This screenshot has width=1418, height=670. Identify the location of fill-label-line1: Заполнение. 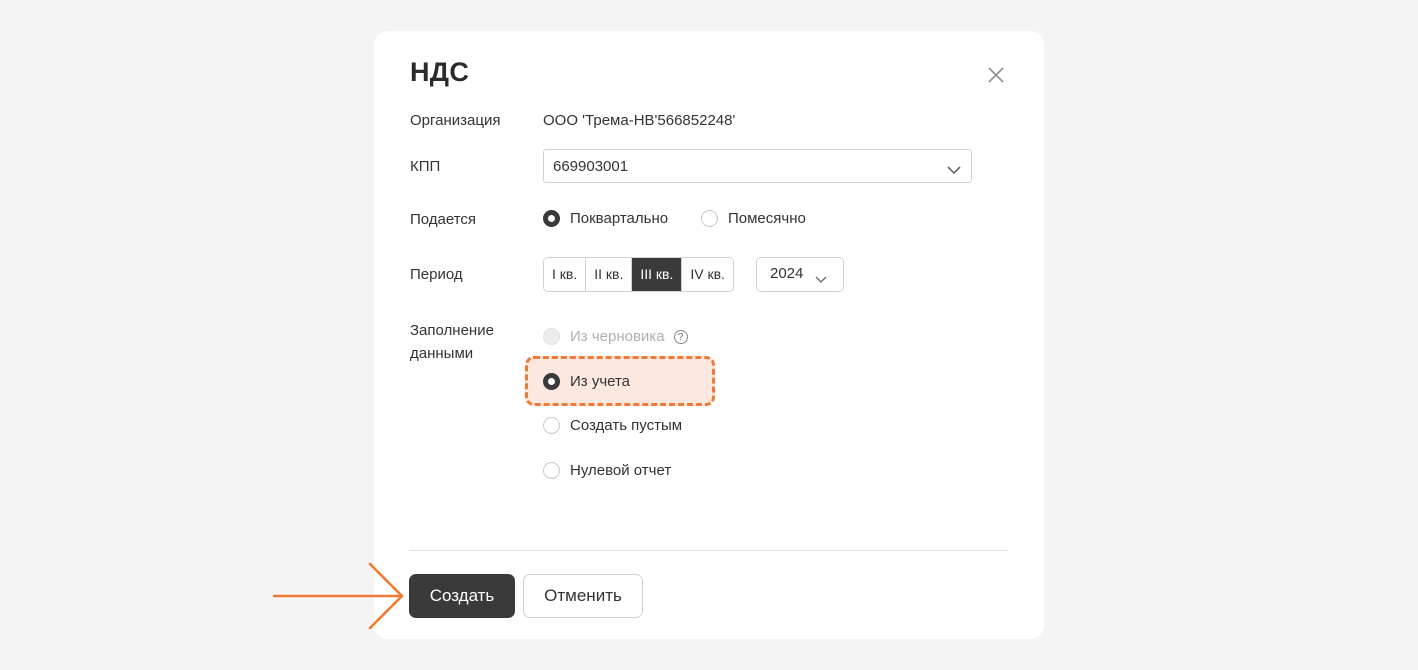
(452, 330).